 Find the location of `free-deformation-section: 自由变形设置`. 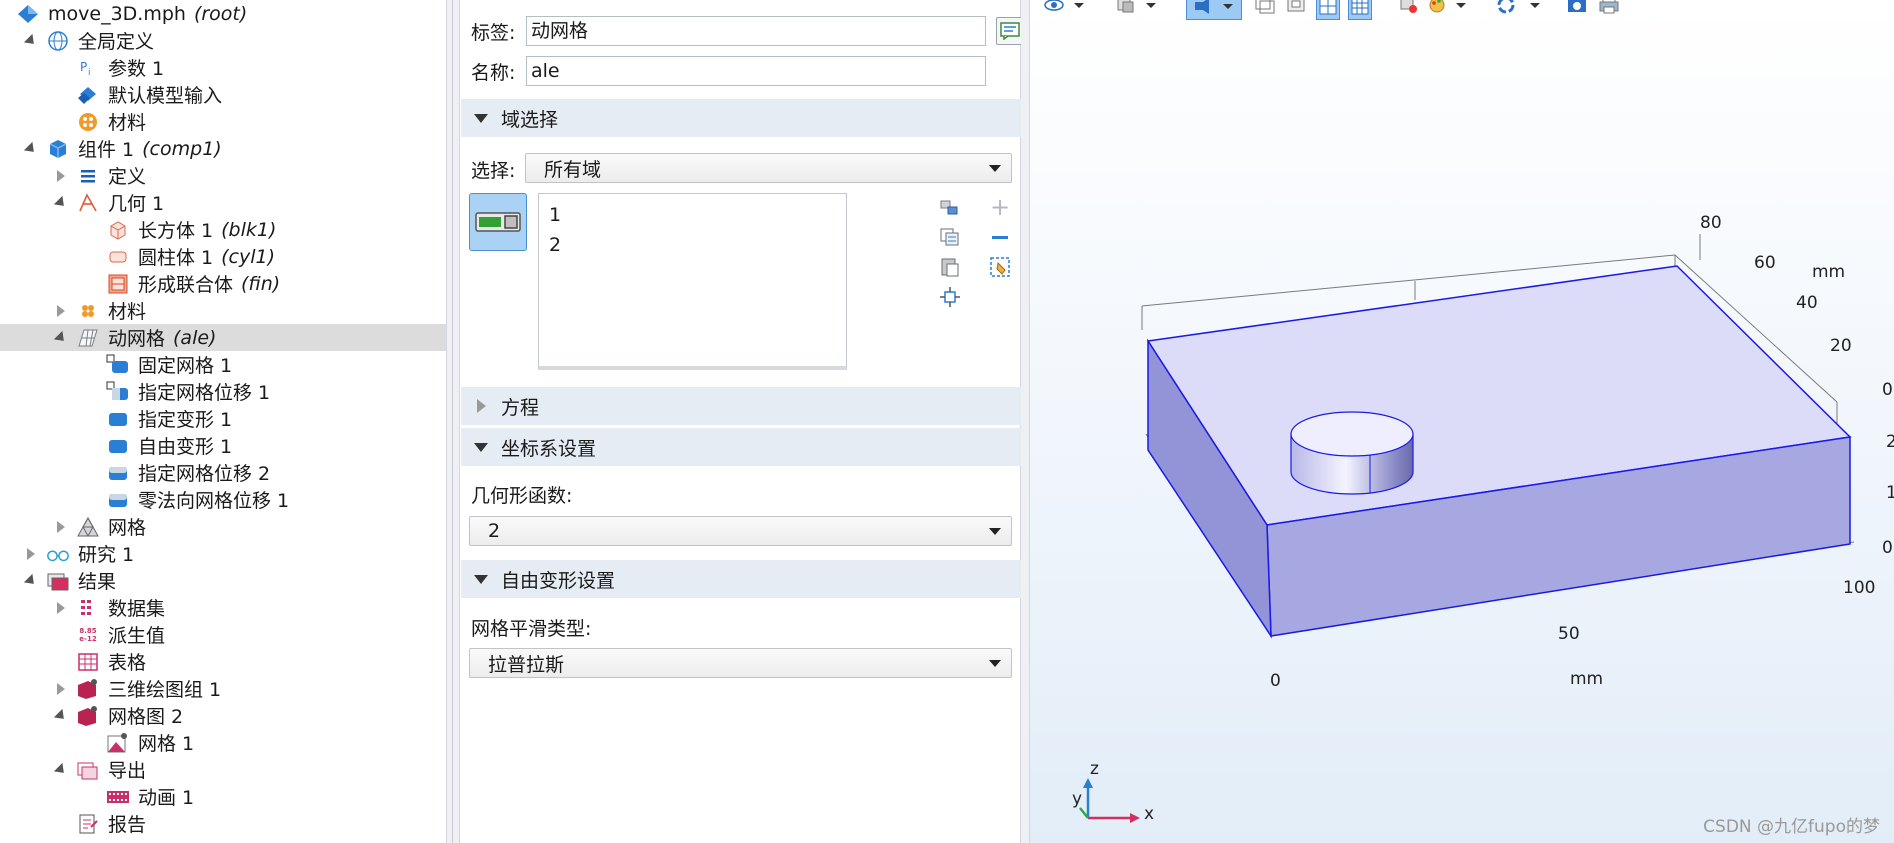

free-deformation-section: 自由变形设置 is located at coordinates (741, 579).